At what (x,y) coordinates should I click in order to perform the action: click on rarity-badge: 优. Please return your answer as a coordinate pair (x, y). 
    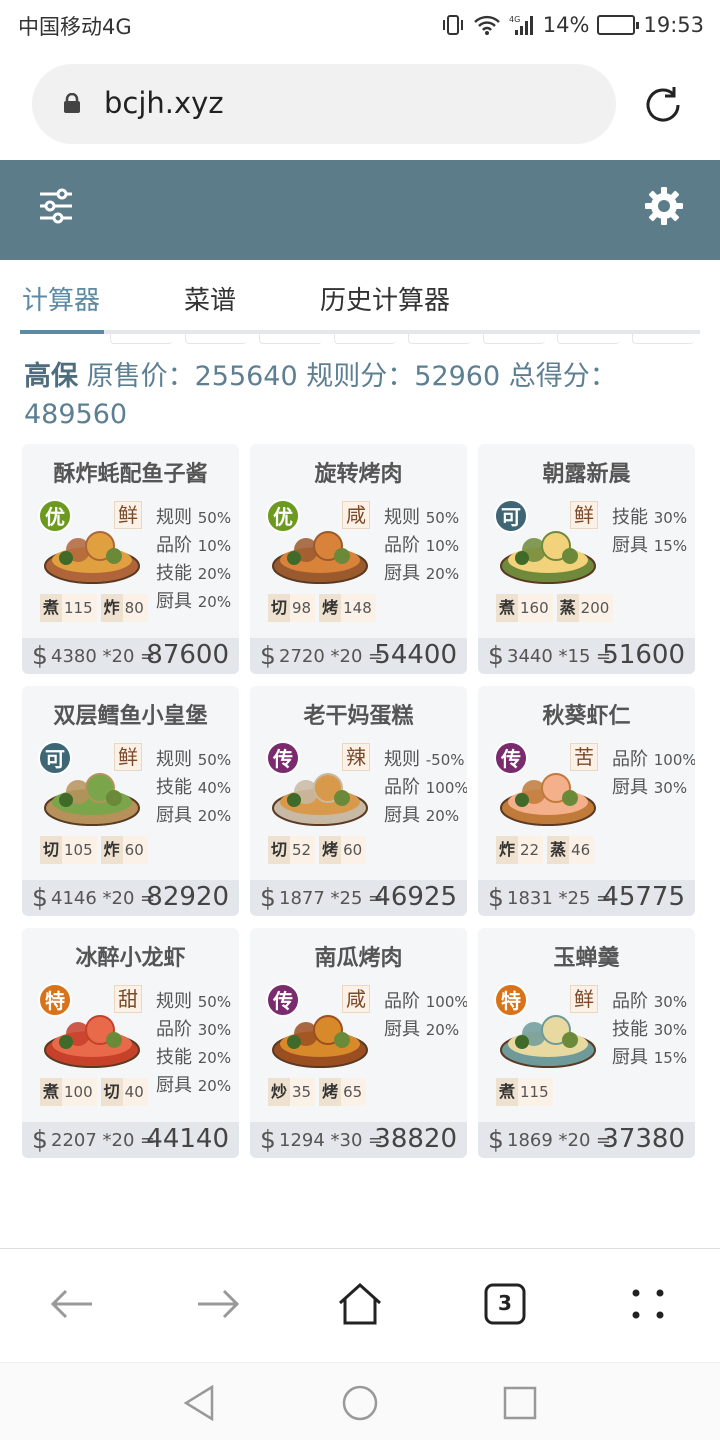
    Looking at the image, I should click on (283, 516).